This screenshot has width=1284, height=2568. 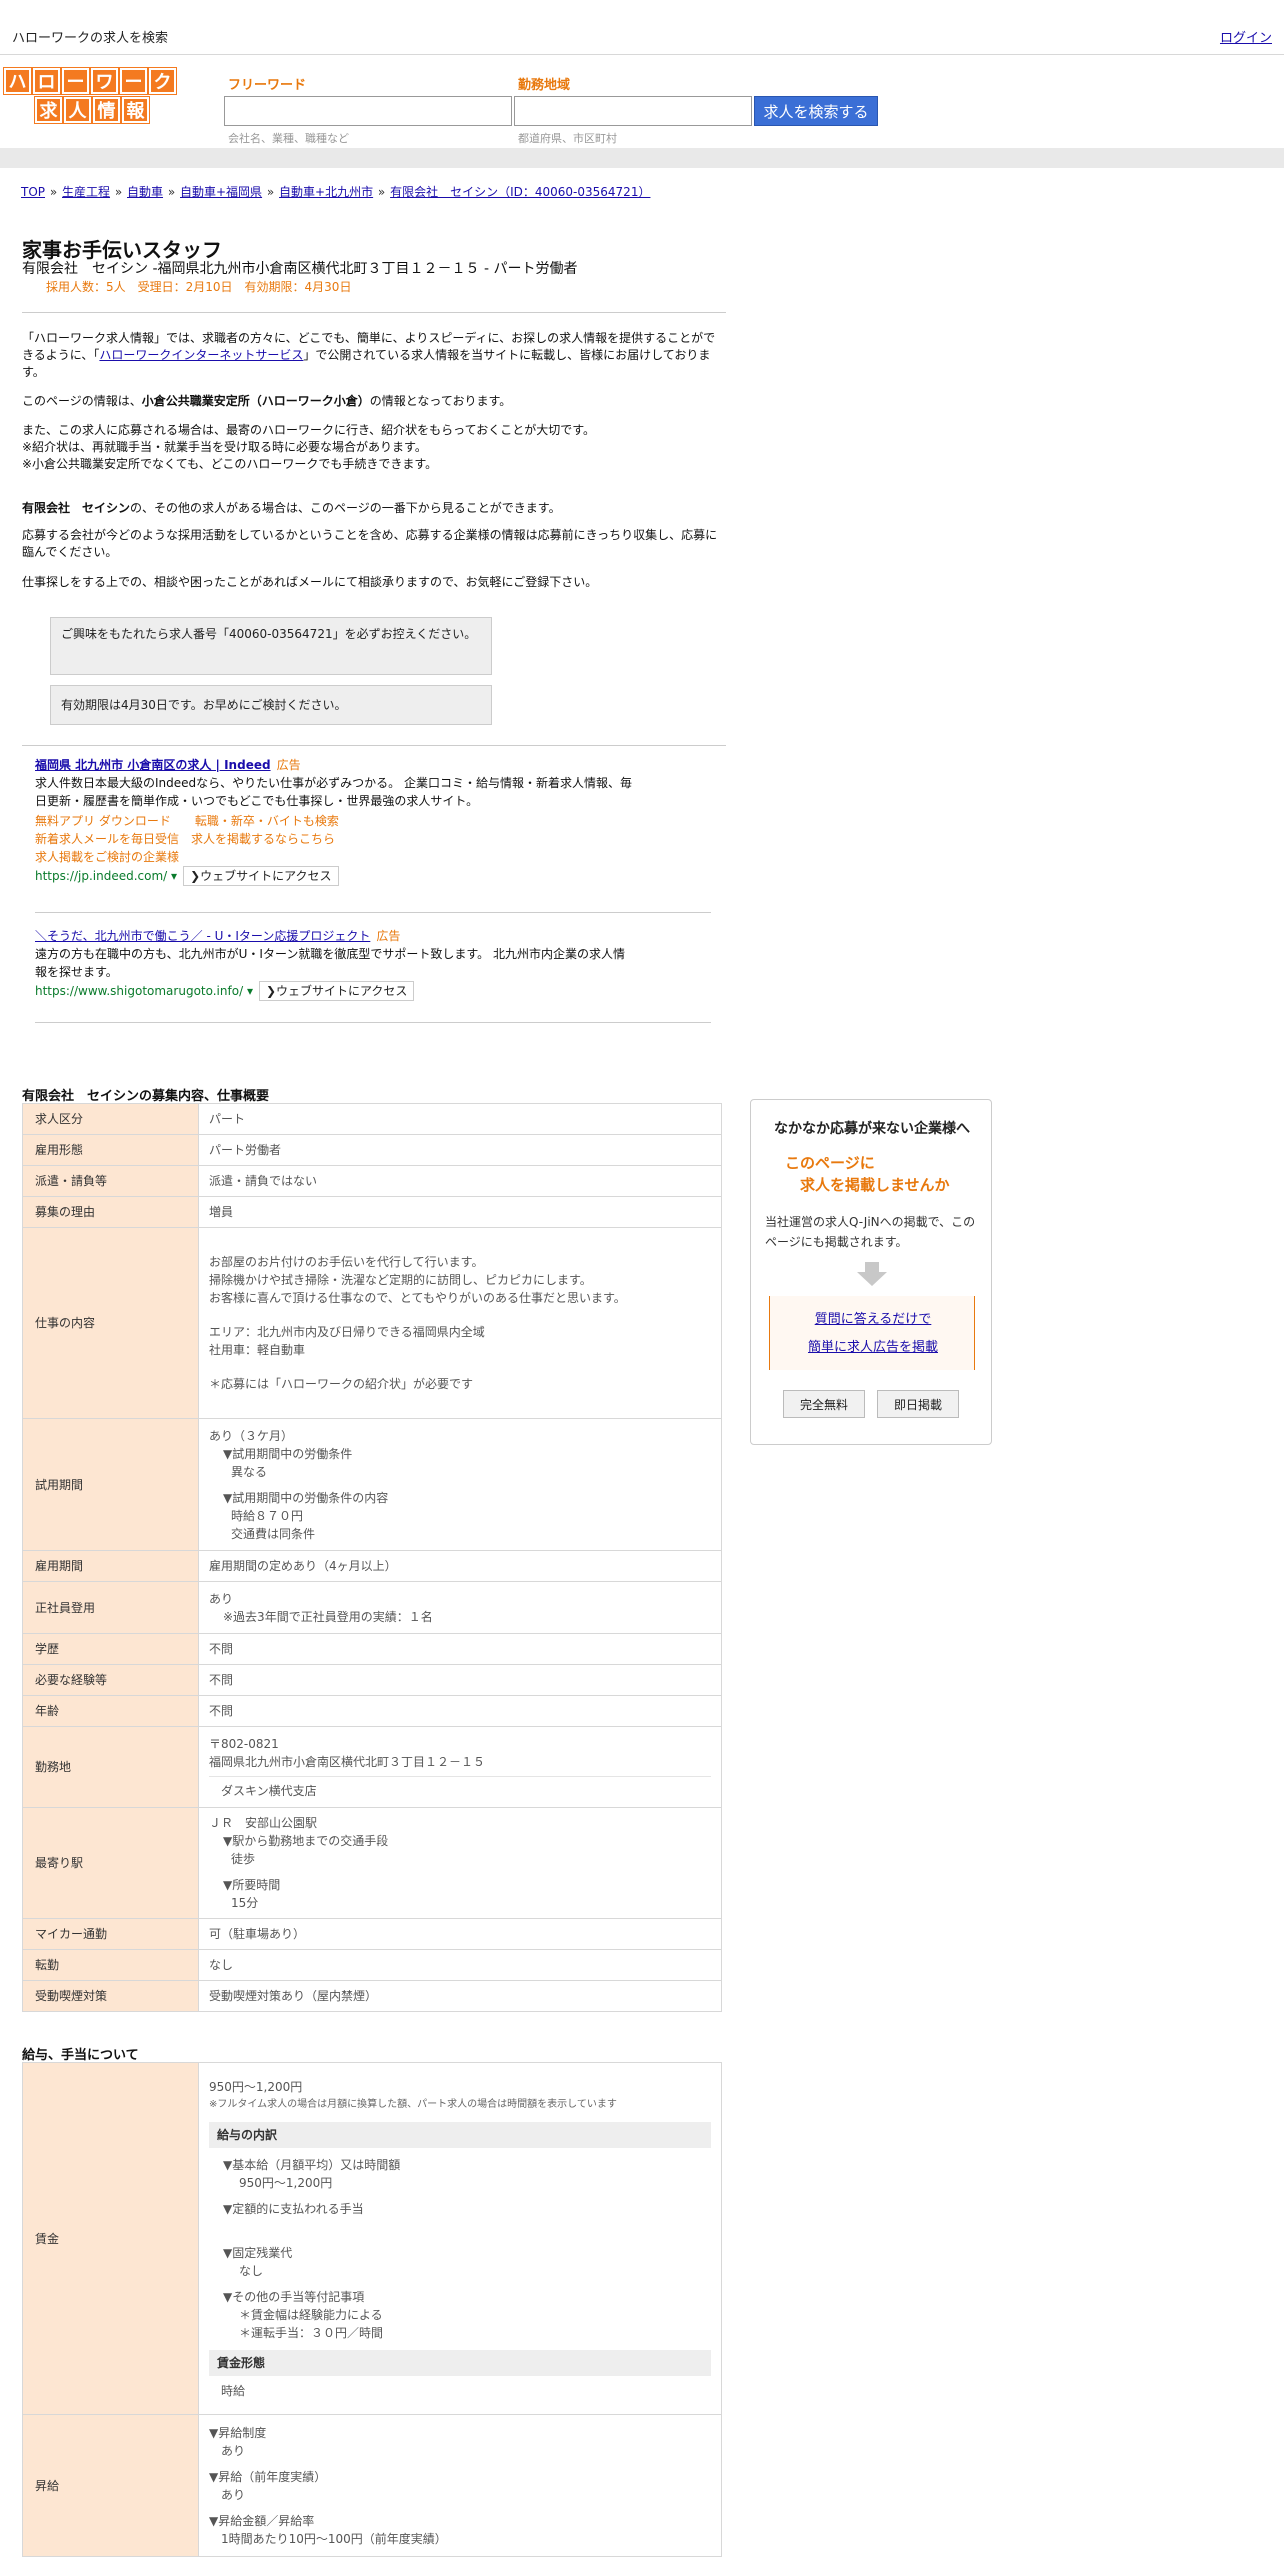 What do you see at coordinates (544, 85) in the screenshot?
I see `area-label: 勤務地域` at bounding box center [544, 85].